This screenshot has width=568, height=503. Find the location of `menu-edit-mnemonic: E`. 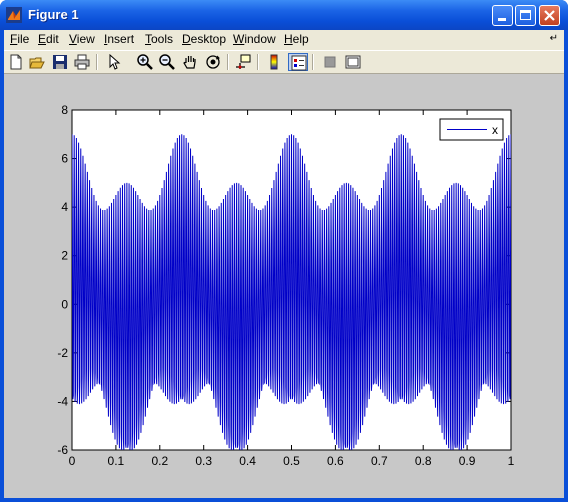

menu-edit-mnemonic: E is located at coordinates (42, 39).